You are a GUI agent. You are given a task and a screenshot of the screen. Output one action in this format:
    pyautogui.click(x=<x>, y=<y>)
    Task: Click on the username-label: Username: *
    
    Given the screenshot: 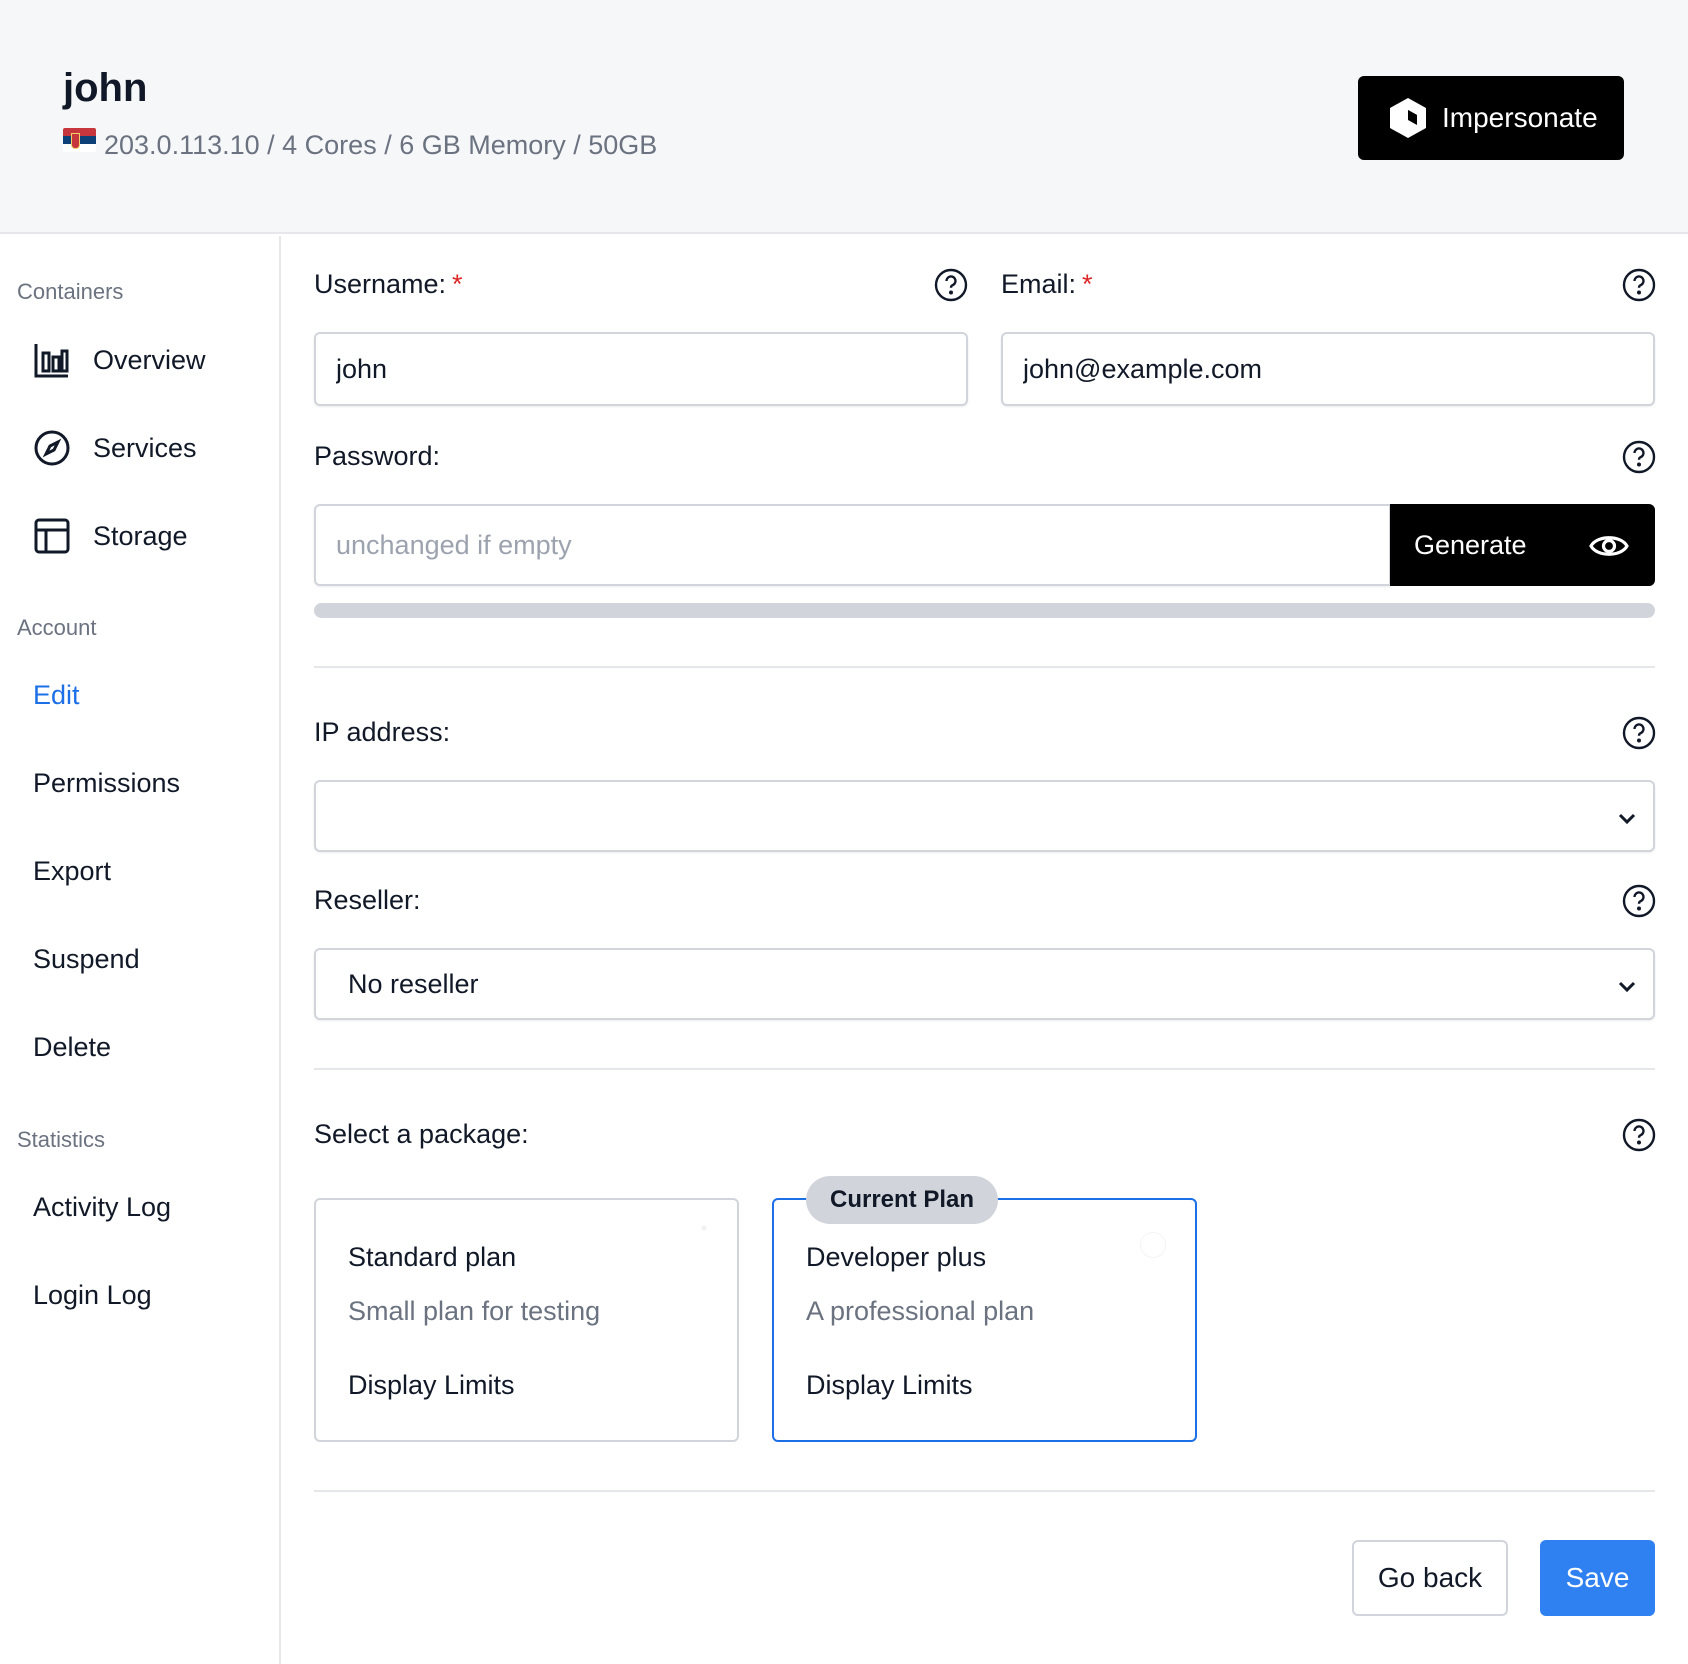 What is the action you would take?
    pyautogui.click(x=388, y=284)
    